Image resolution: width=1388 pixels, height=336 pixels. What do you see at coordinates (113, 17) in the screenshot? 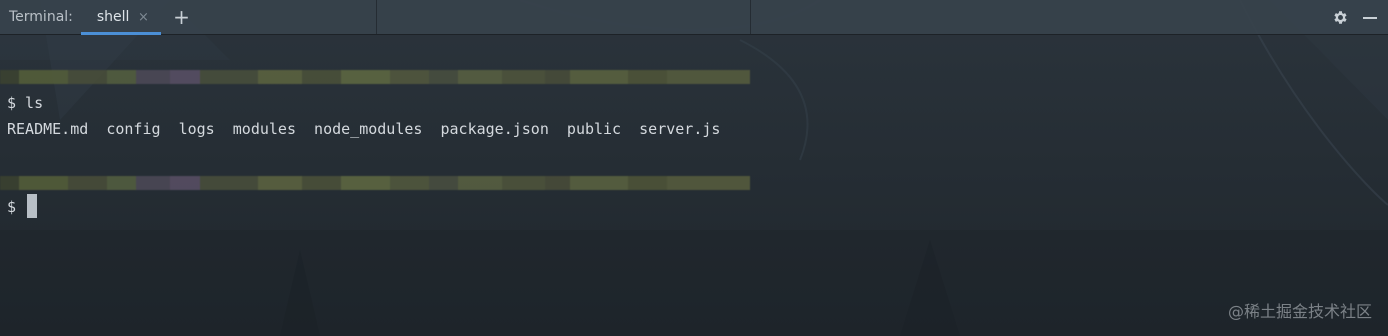
I see `tab-label: shell` at bounding box center [113, 17].